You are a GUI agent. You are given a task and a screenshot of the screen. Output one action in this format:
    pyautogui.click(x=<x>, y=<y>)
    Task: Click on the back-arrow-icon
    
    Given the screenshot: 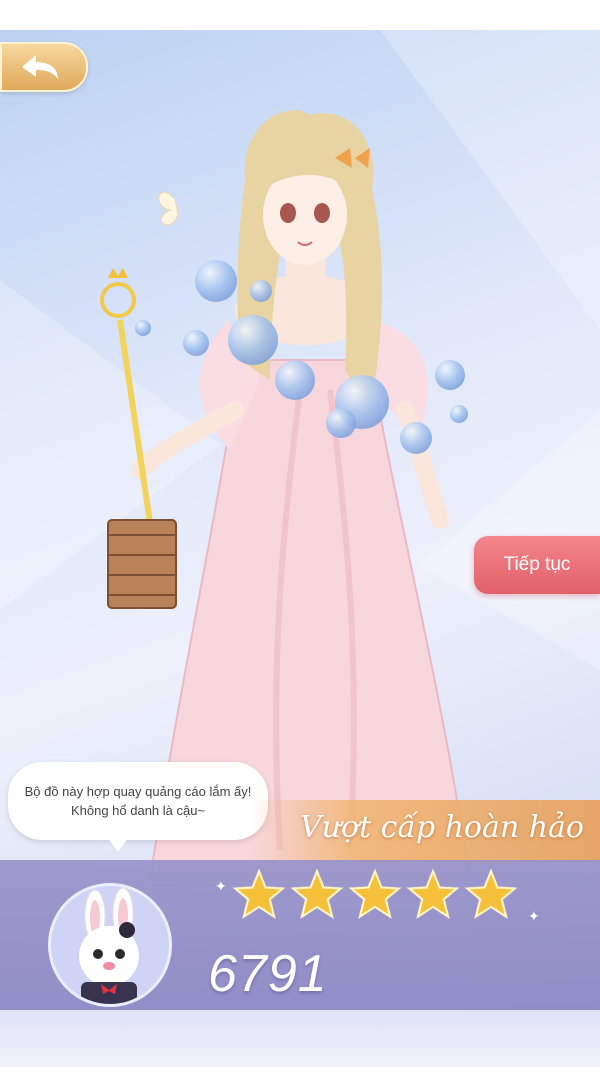 What is the action you would take?
    pyautogui.click(x=40, y=67)
    